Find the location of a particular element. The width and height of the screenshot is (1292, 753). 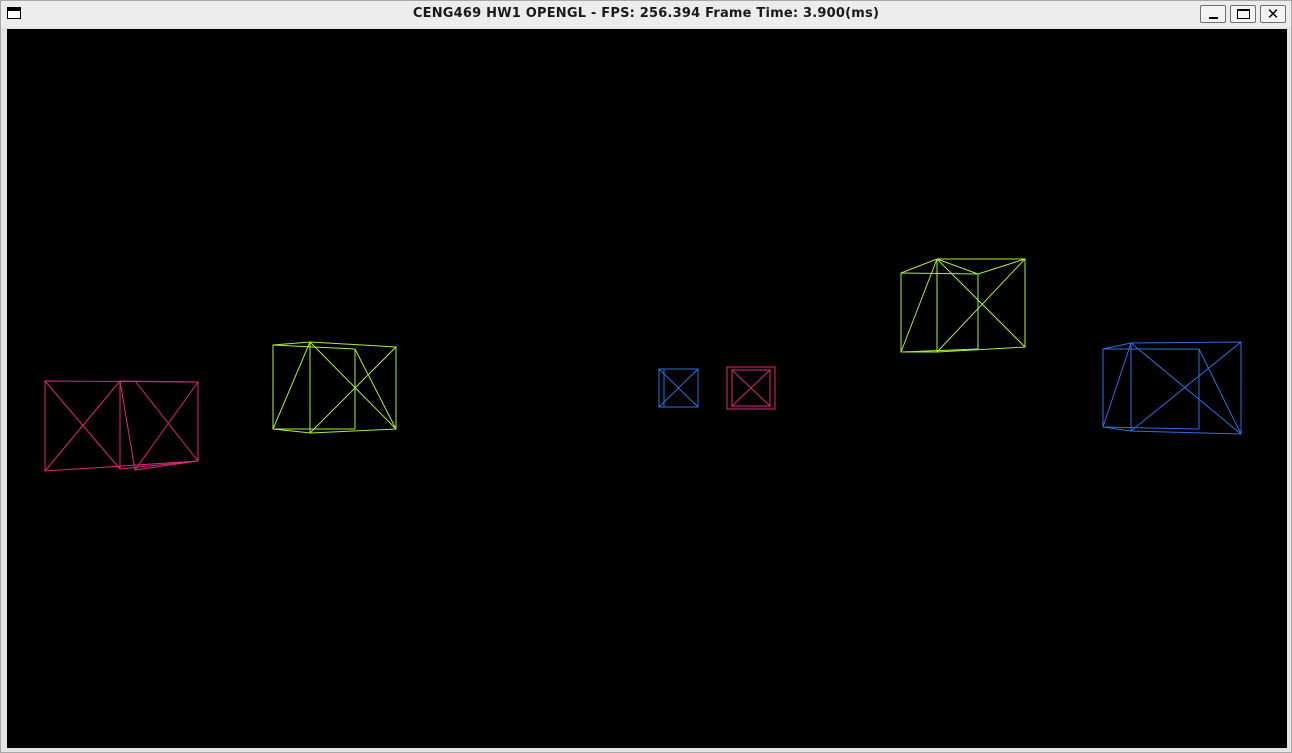

minimize-icon is located at coordinates (1213, 18).